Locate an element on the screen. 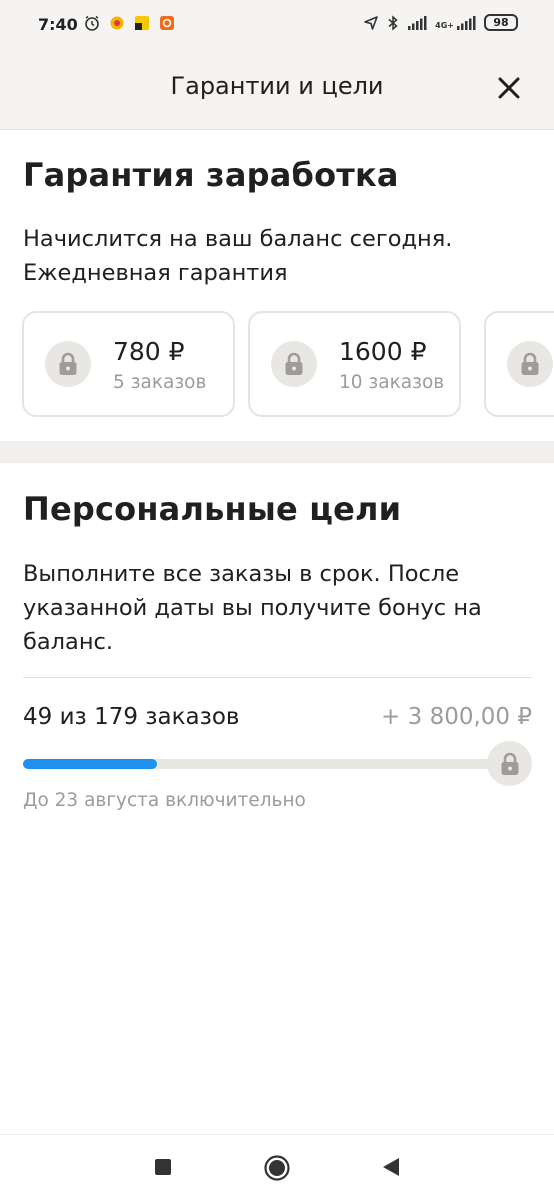 The width and height of the screenshot is (554, 1201). close-button is located at coordinates (509, 88).